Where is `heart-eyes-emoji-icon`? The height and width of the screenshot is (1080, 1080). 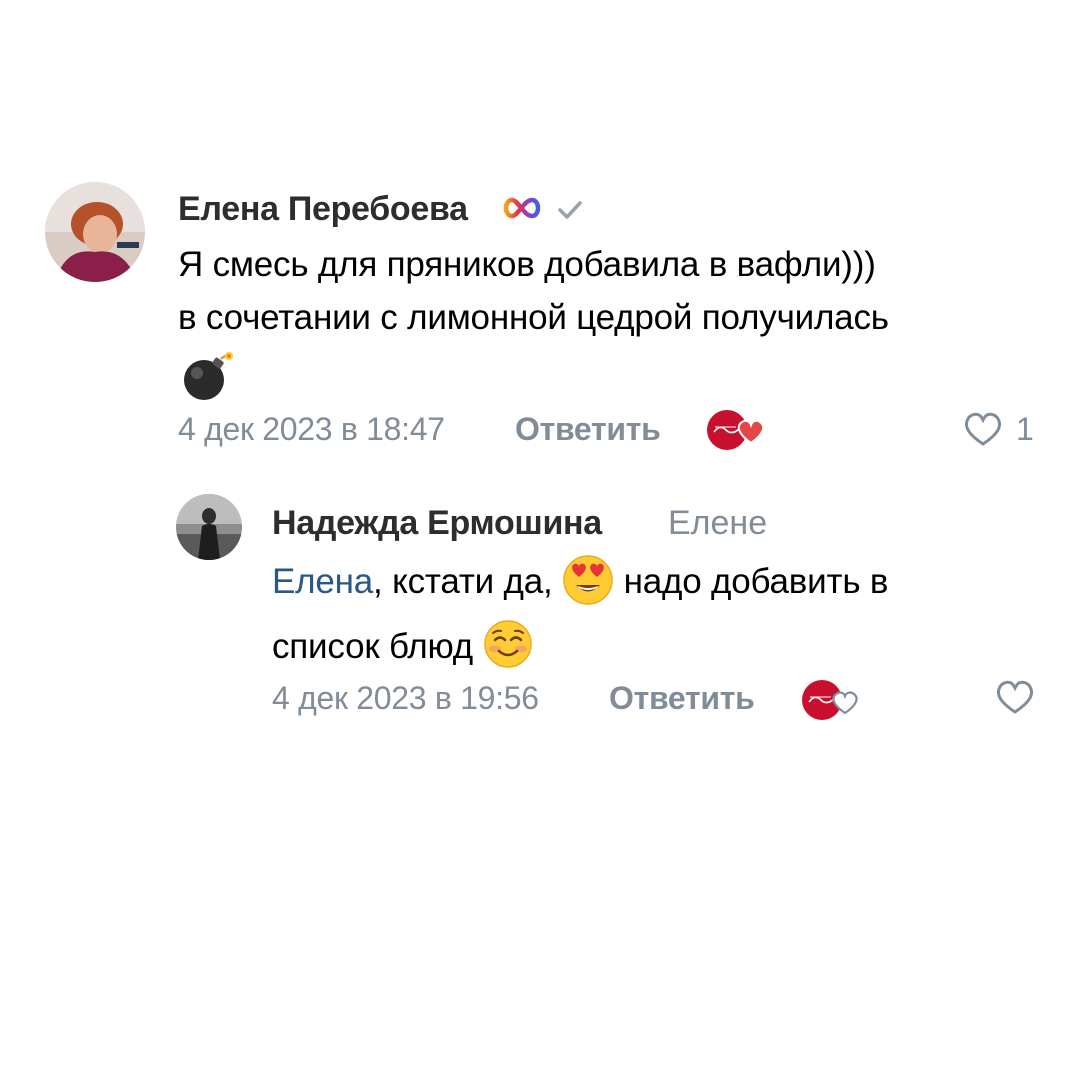
heart-eyes-emoji-icon is located at coordinates (588, 583).